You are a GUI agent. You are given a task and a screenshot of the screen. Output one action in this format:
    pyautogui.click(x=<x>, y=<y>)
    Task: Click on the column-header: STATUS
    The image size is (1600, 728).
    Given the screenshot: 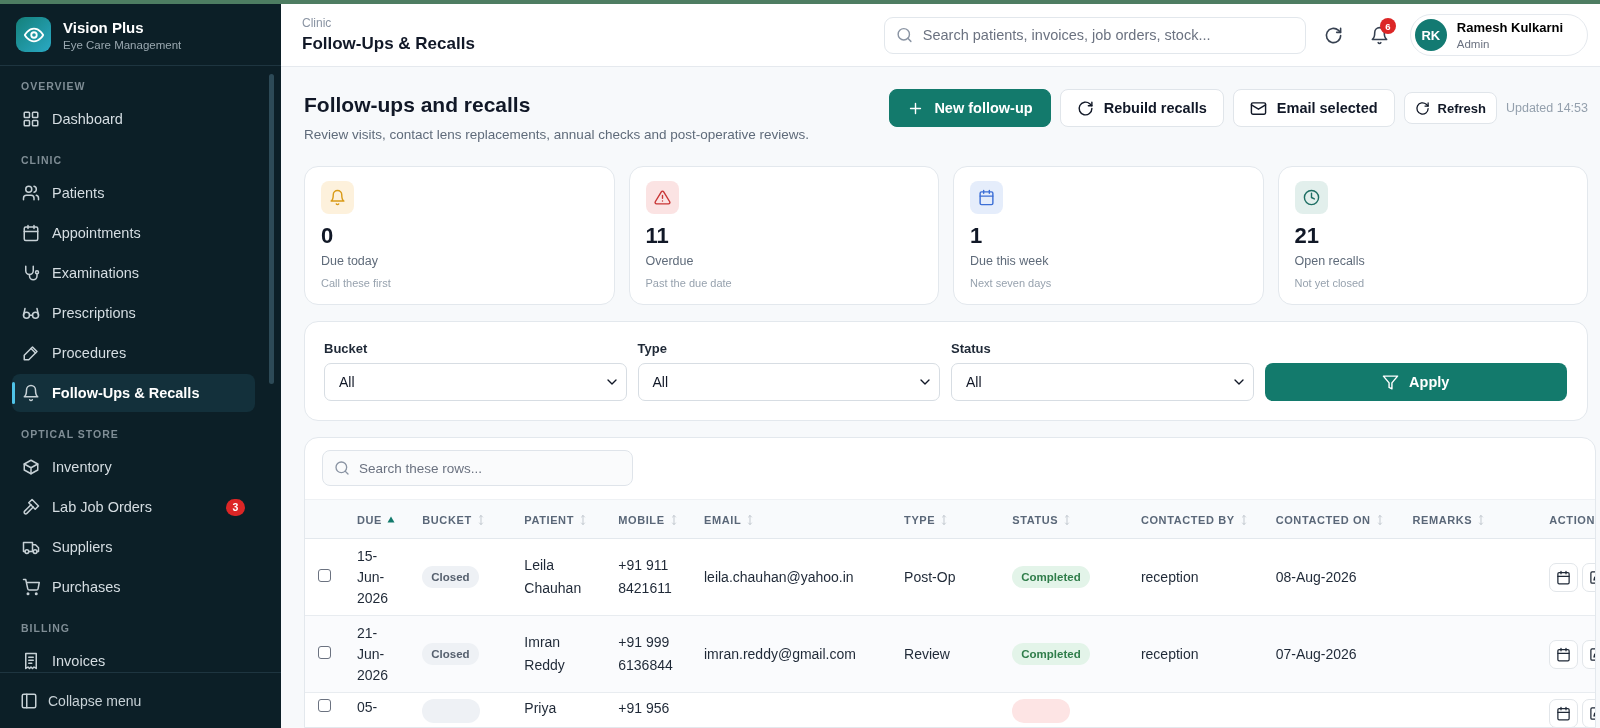 What is the action you would take?
    pyautogui.click(x=1043, y=520)
    